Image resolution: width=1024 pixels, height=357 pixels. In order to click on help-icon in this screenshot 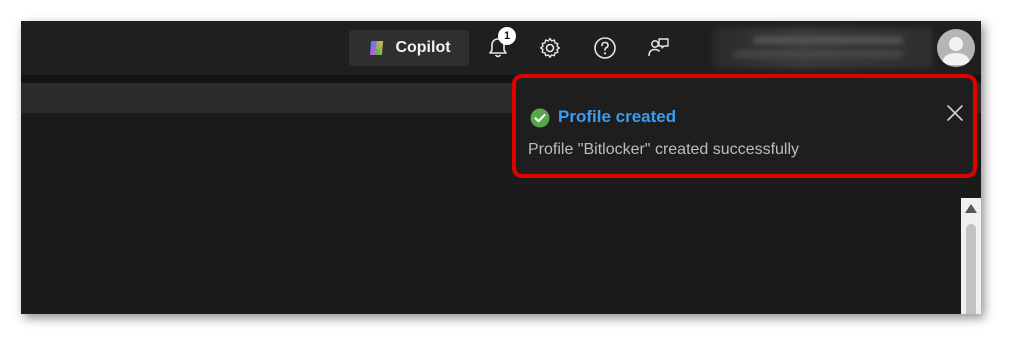, I will do `click(605, 48)`.